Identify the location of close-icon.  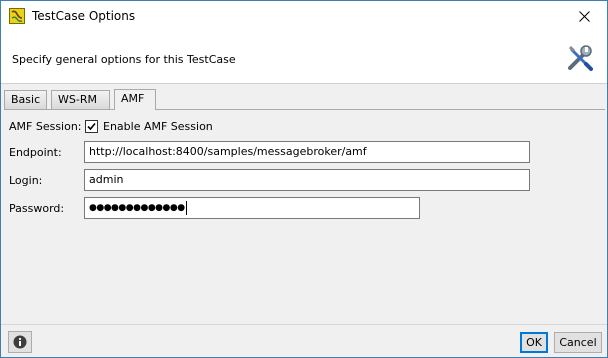
(584, 16).